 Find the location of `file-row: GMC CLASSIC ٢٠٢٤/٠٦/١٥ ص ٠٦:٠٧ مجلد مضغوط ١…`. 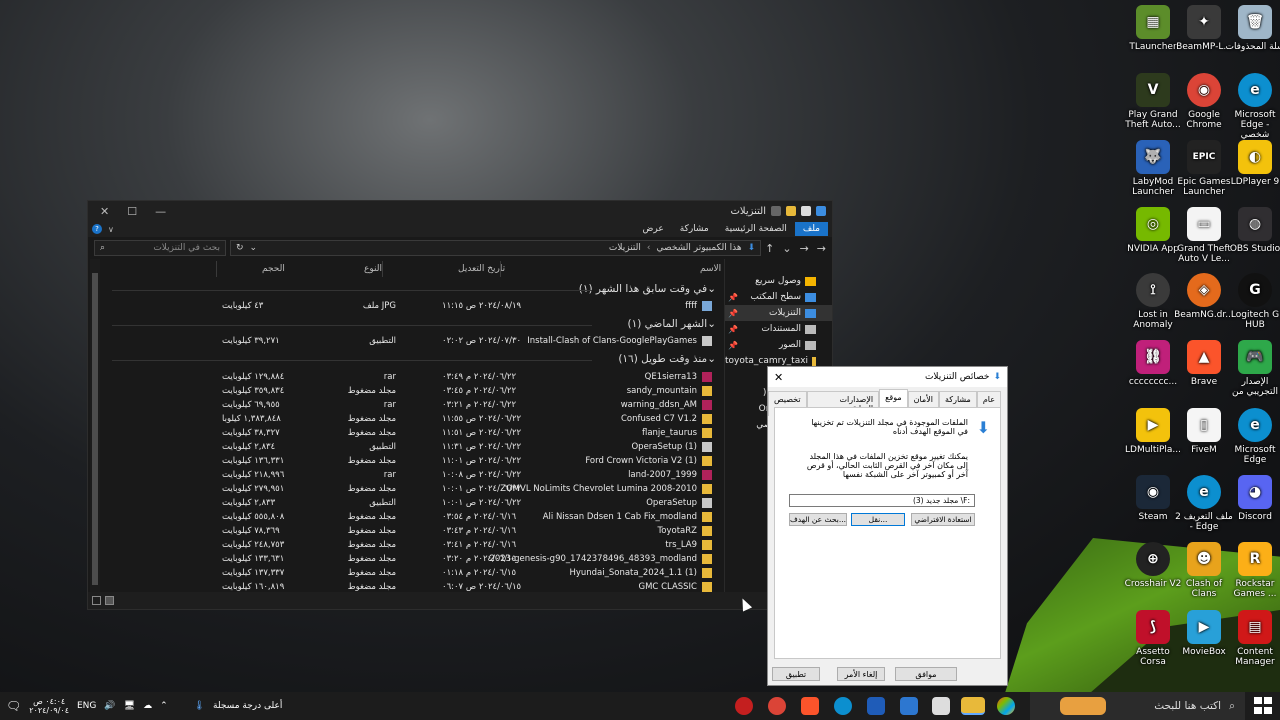

file-row: GMC CLASSIC ٢٠٢٤/٠٦/١٥ ص ٠٦:٠٧ مجلد مضغوط ١… is located at coordinates (413, 586).